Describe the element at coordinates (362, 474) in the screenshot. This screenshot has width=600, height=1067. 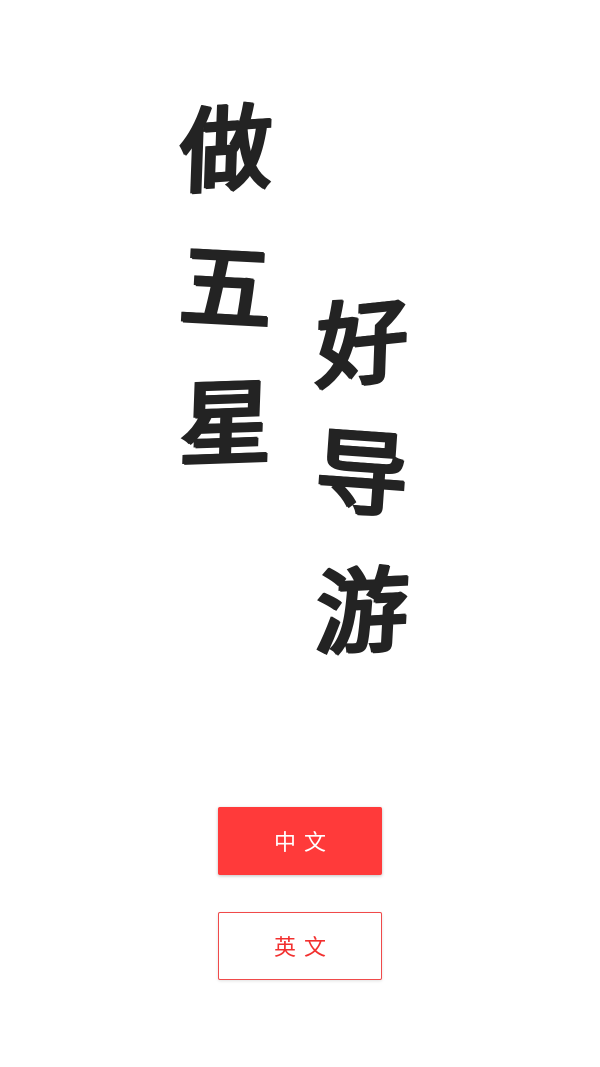
I see `slogan-char: 导` at that location.